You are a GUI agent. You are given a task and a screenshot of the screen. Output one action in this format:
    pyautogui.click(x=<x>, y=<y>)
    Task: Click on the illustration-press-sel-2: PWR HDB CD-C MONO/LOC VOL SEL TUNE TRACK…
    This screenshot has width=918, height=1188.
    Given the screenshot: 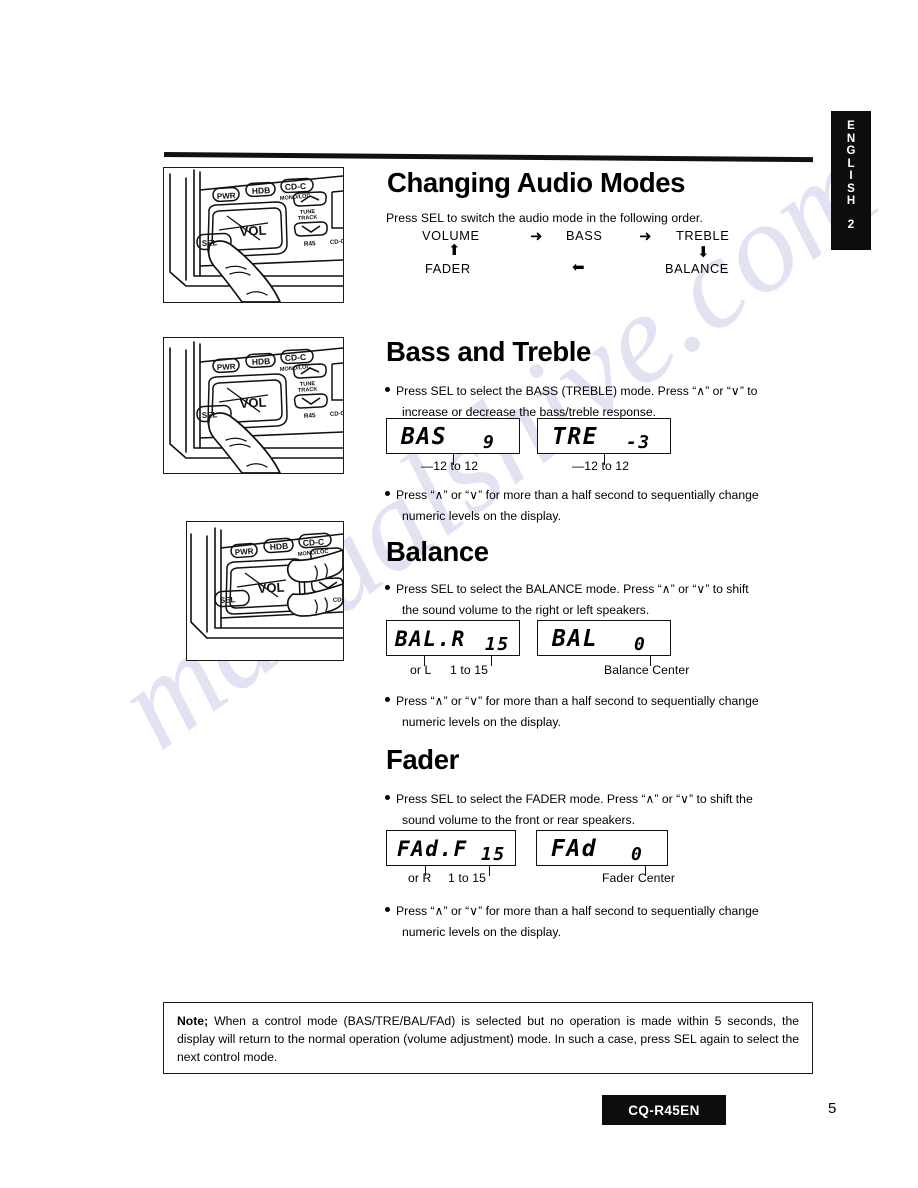 What is the action you would take?
    pyautogui.click(x=253, y=405)
    